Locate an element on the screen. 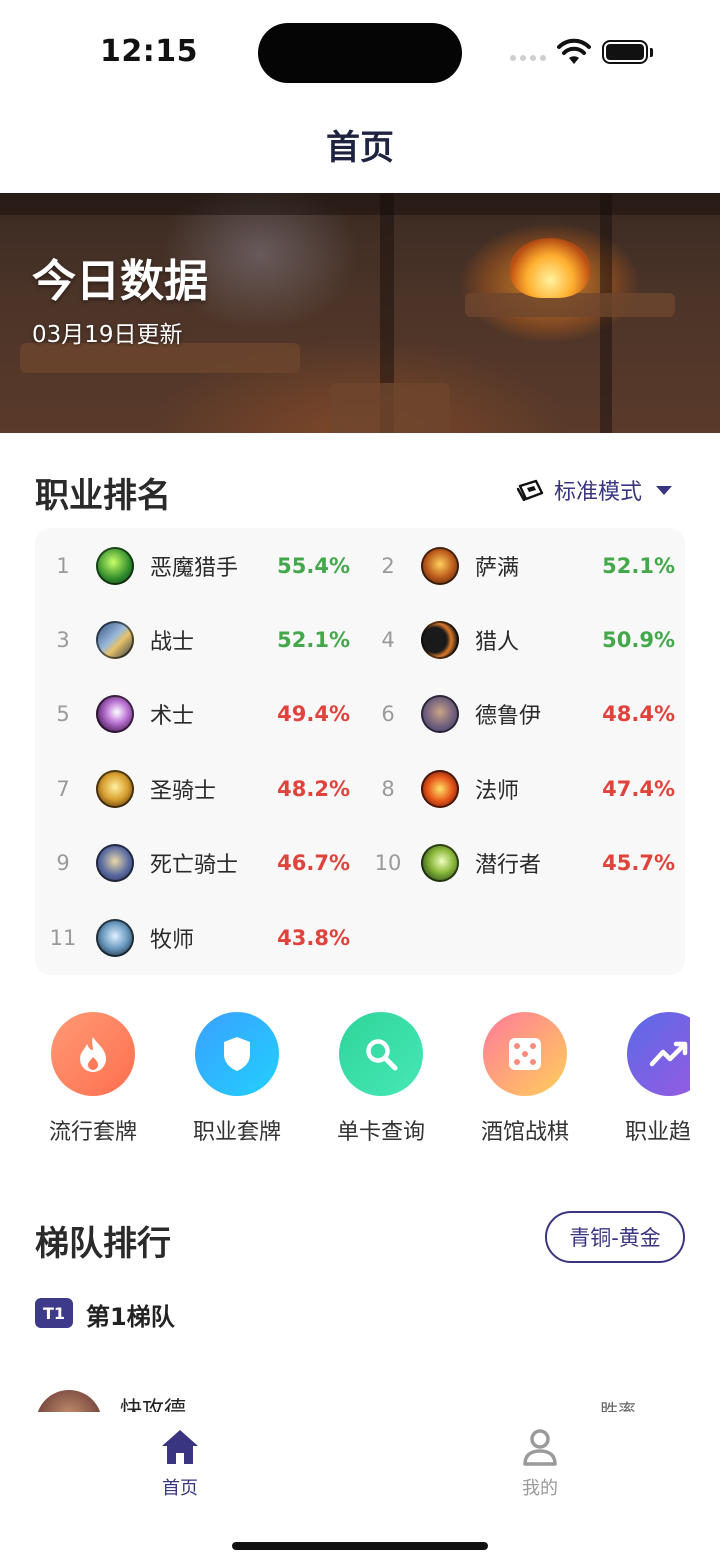 This screenshot has height=1558, width=720. class-rank-row: 7 圣骑士 48.2% is located at coordinates (195, 789).